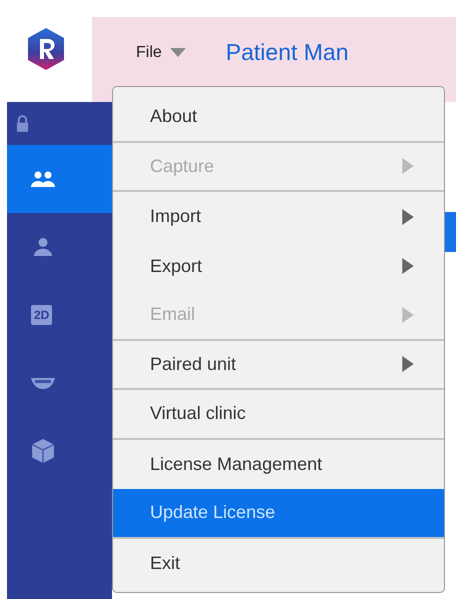  Describe the element at coordinates (46, 49) in the screenshot. I see `app-logo-icon` at that location.